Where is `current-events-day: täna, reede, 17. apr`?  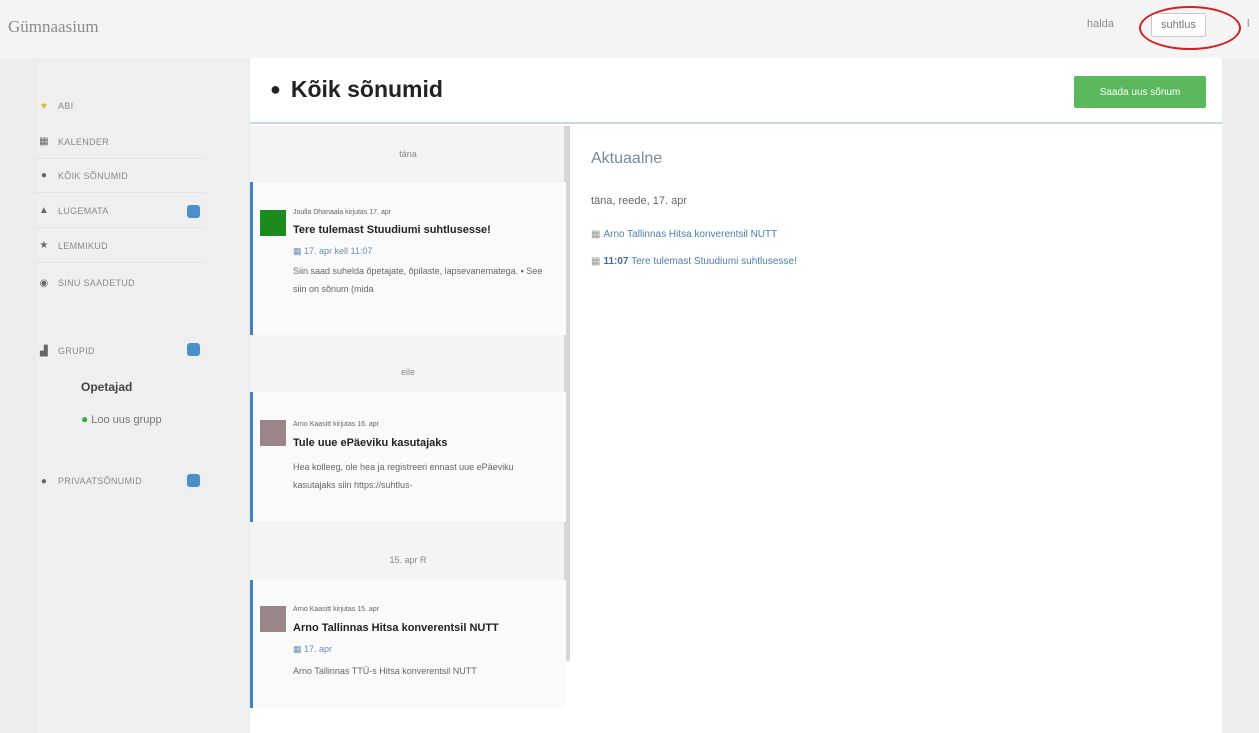 current-events-day: täna, reede, 17. apr is located at coordinates (639, 201).